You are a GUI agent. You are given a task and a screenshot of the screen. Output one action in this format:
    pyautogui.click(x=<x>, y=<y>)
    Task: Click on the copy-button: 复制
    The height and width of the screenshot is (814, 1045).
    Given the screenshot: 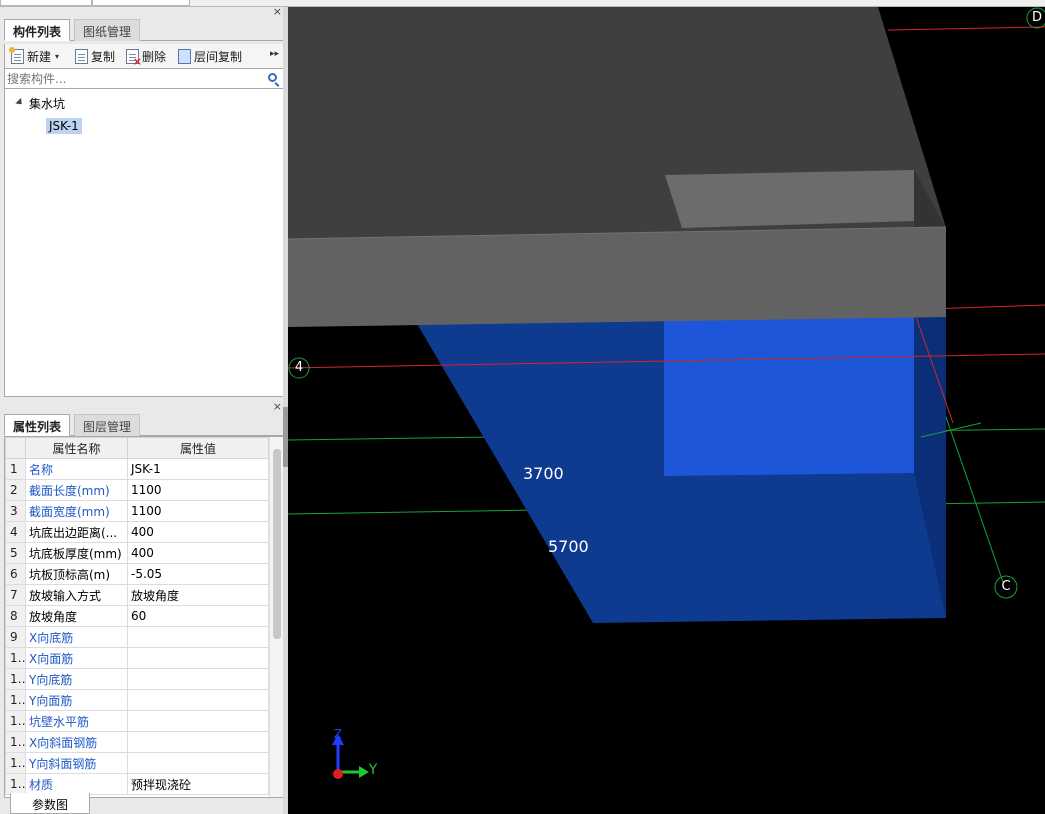 What is the action you would take?
    pyautogui.click(x=95, y=56)
    